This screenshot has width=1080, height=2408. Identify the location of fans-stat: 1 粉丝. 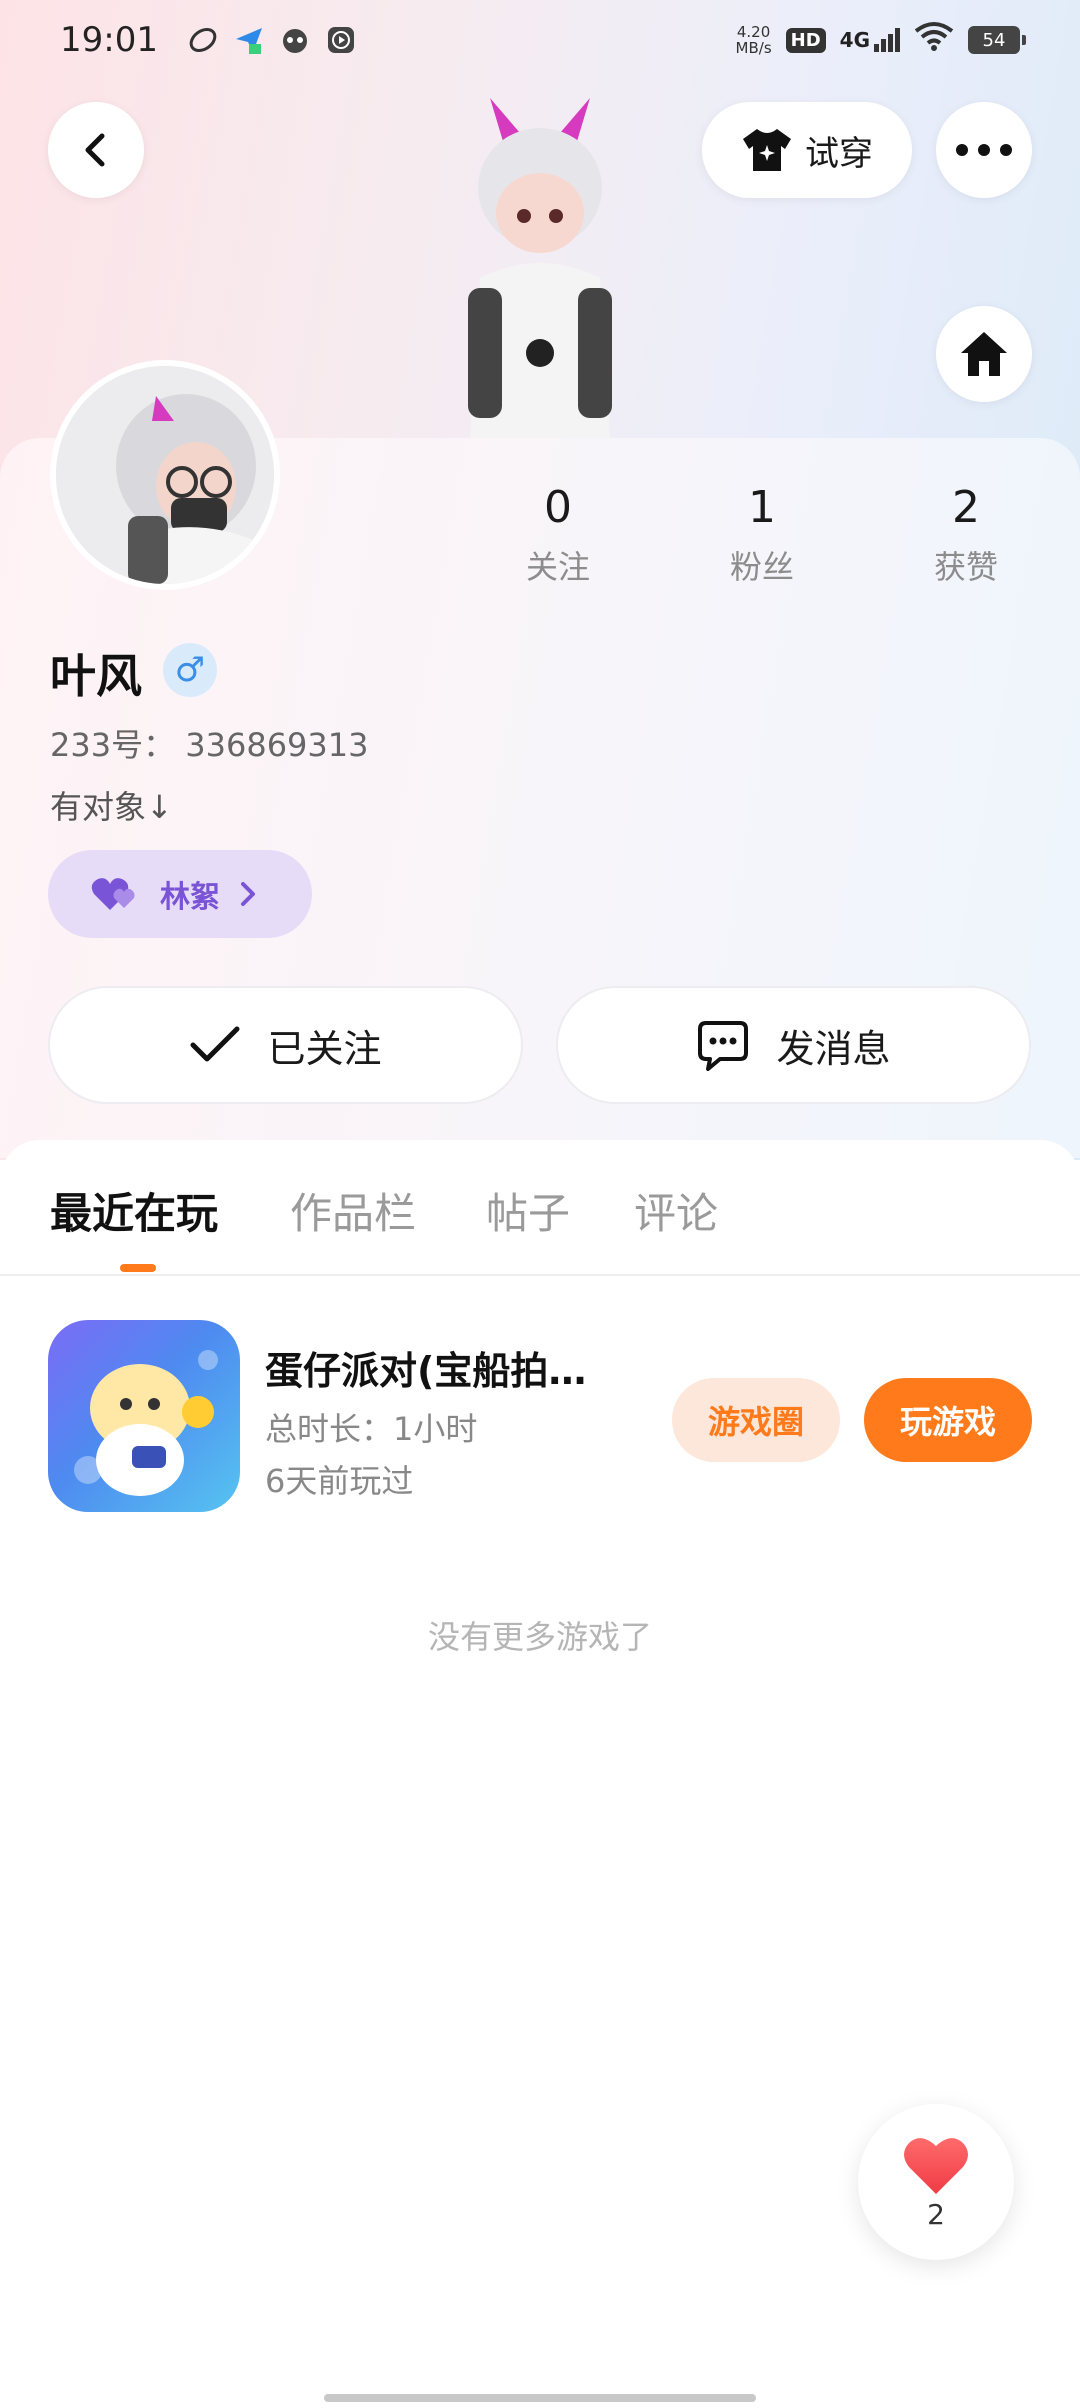
(762, 533).